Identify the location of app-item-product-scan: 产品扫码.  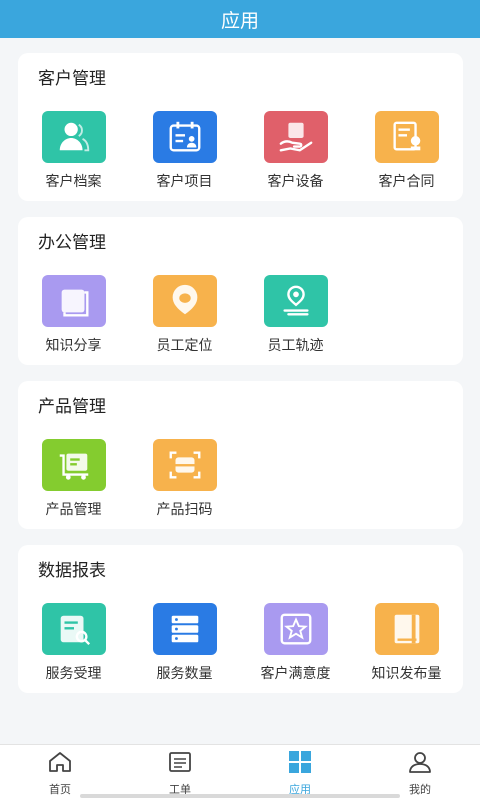
(184, 479).